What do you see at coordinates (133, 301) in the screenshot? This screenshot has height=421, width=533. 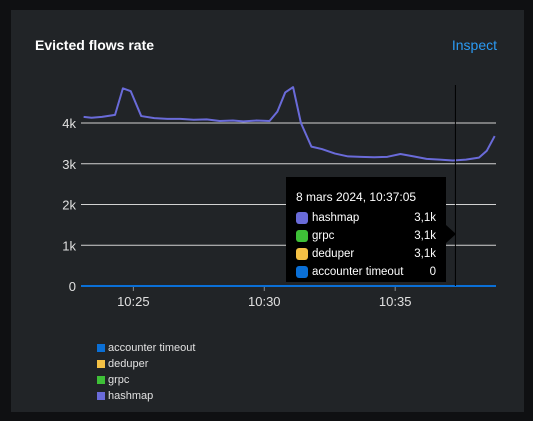 I see `x-tick-label: 10:25` at bounding box center [133, 301].